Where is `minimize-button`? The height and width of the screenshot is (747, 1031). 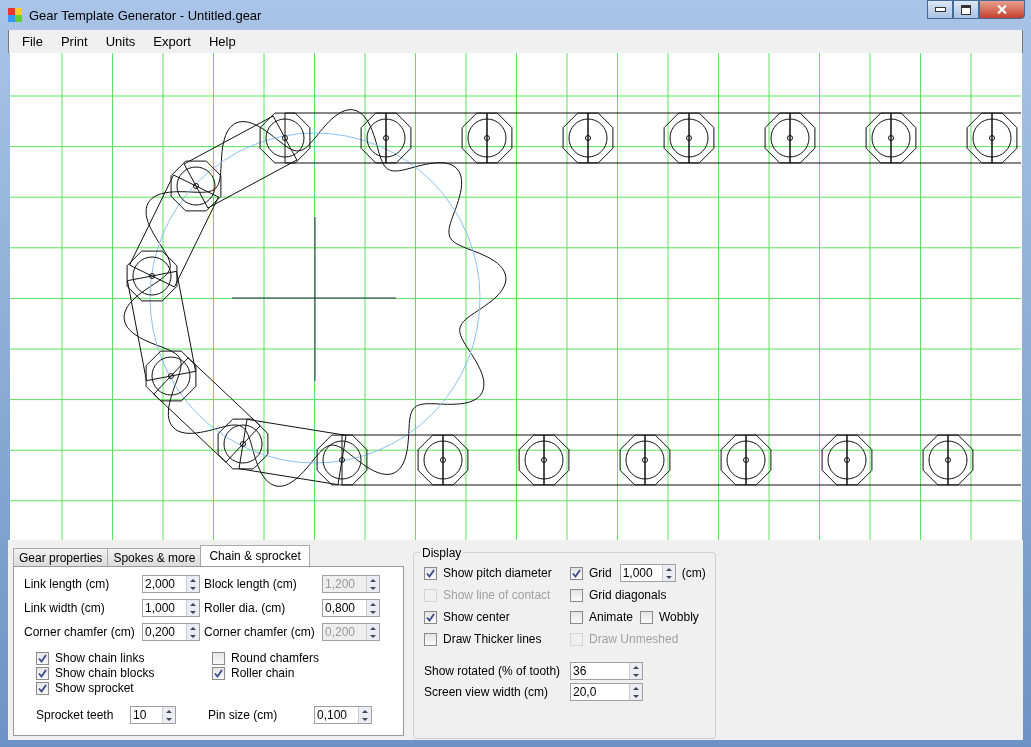 minimize-button is located at coordinates (940, 9).